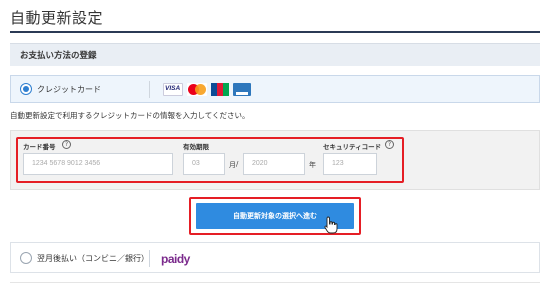 This screenshot has height=290, width=550. What do you see at coordinates (275, 257) in the screenshot?
I see `paidy-option: 翌月後払い（コンビニ／銀行） paidy` at bounding box center [275, 257].